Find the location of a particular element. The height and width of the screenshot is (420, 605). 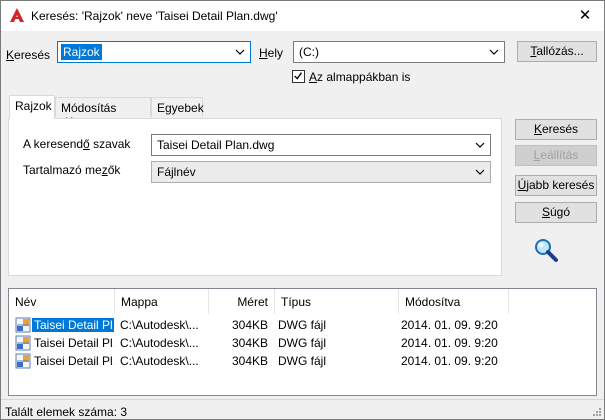

search-in-label: Keresés is located at coordinates (28, 55).